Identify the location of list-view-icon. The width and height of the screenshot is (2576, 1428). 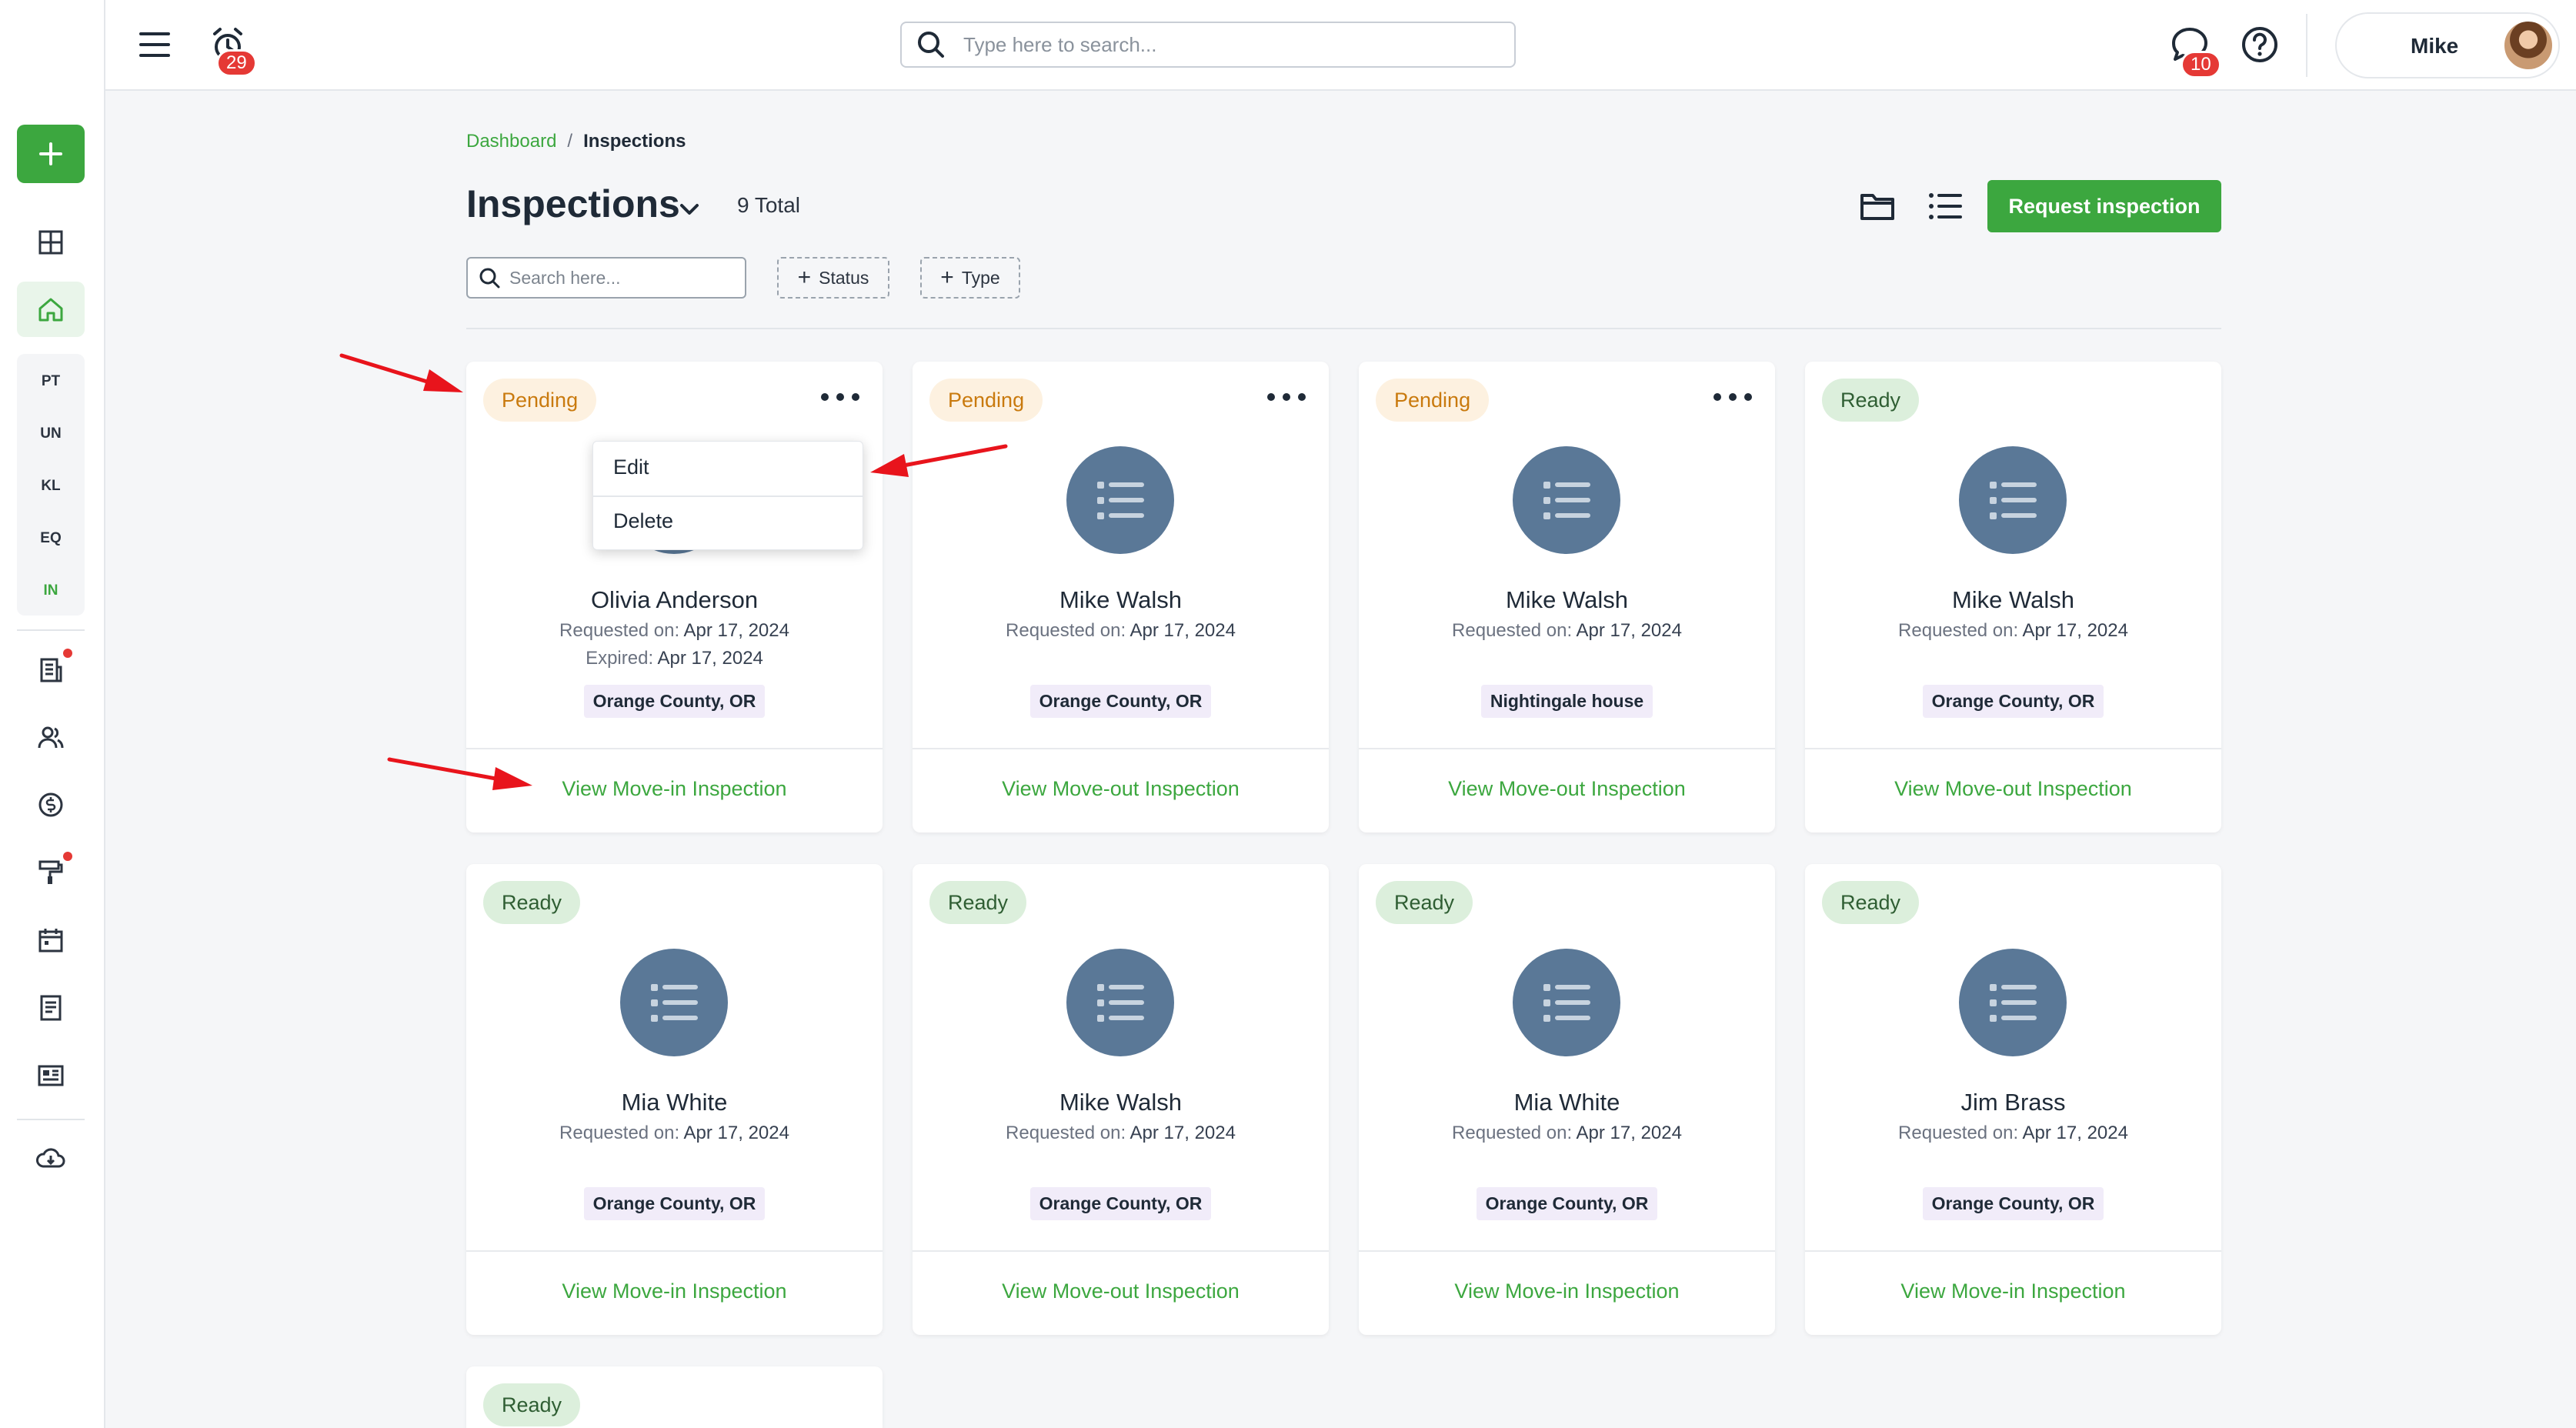
(1945, 206).